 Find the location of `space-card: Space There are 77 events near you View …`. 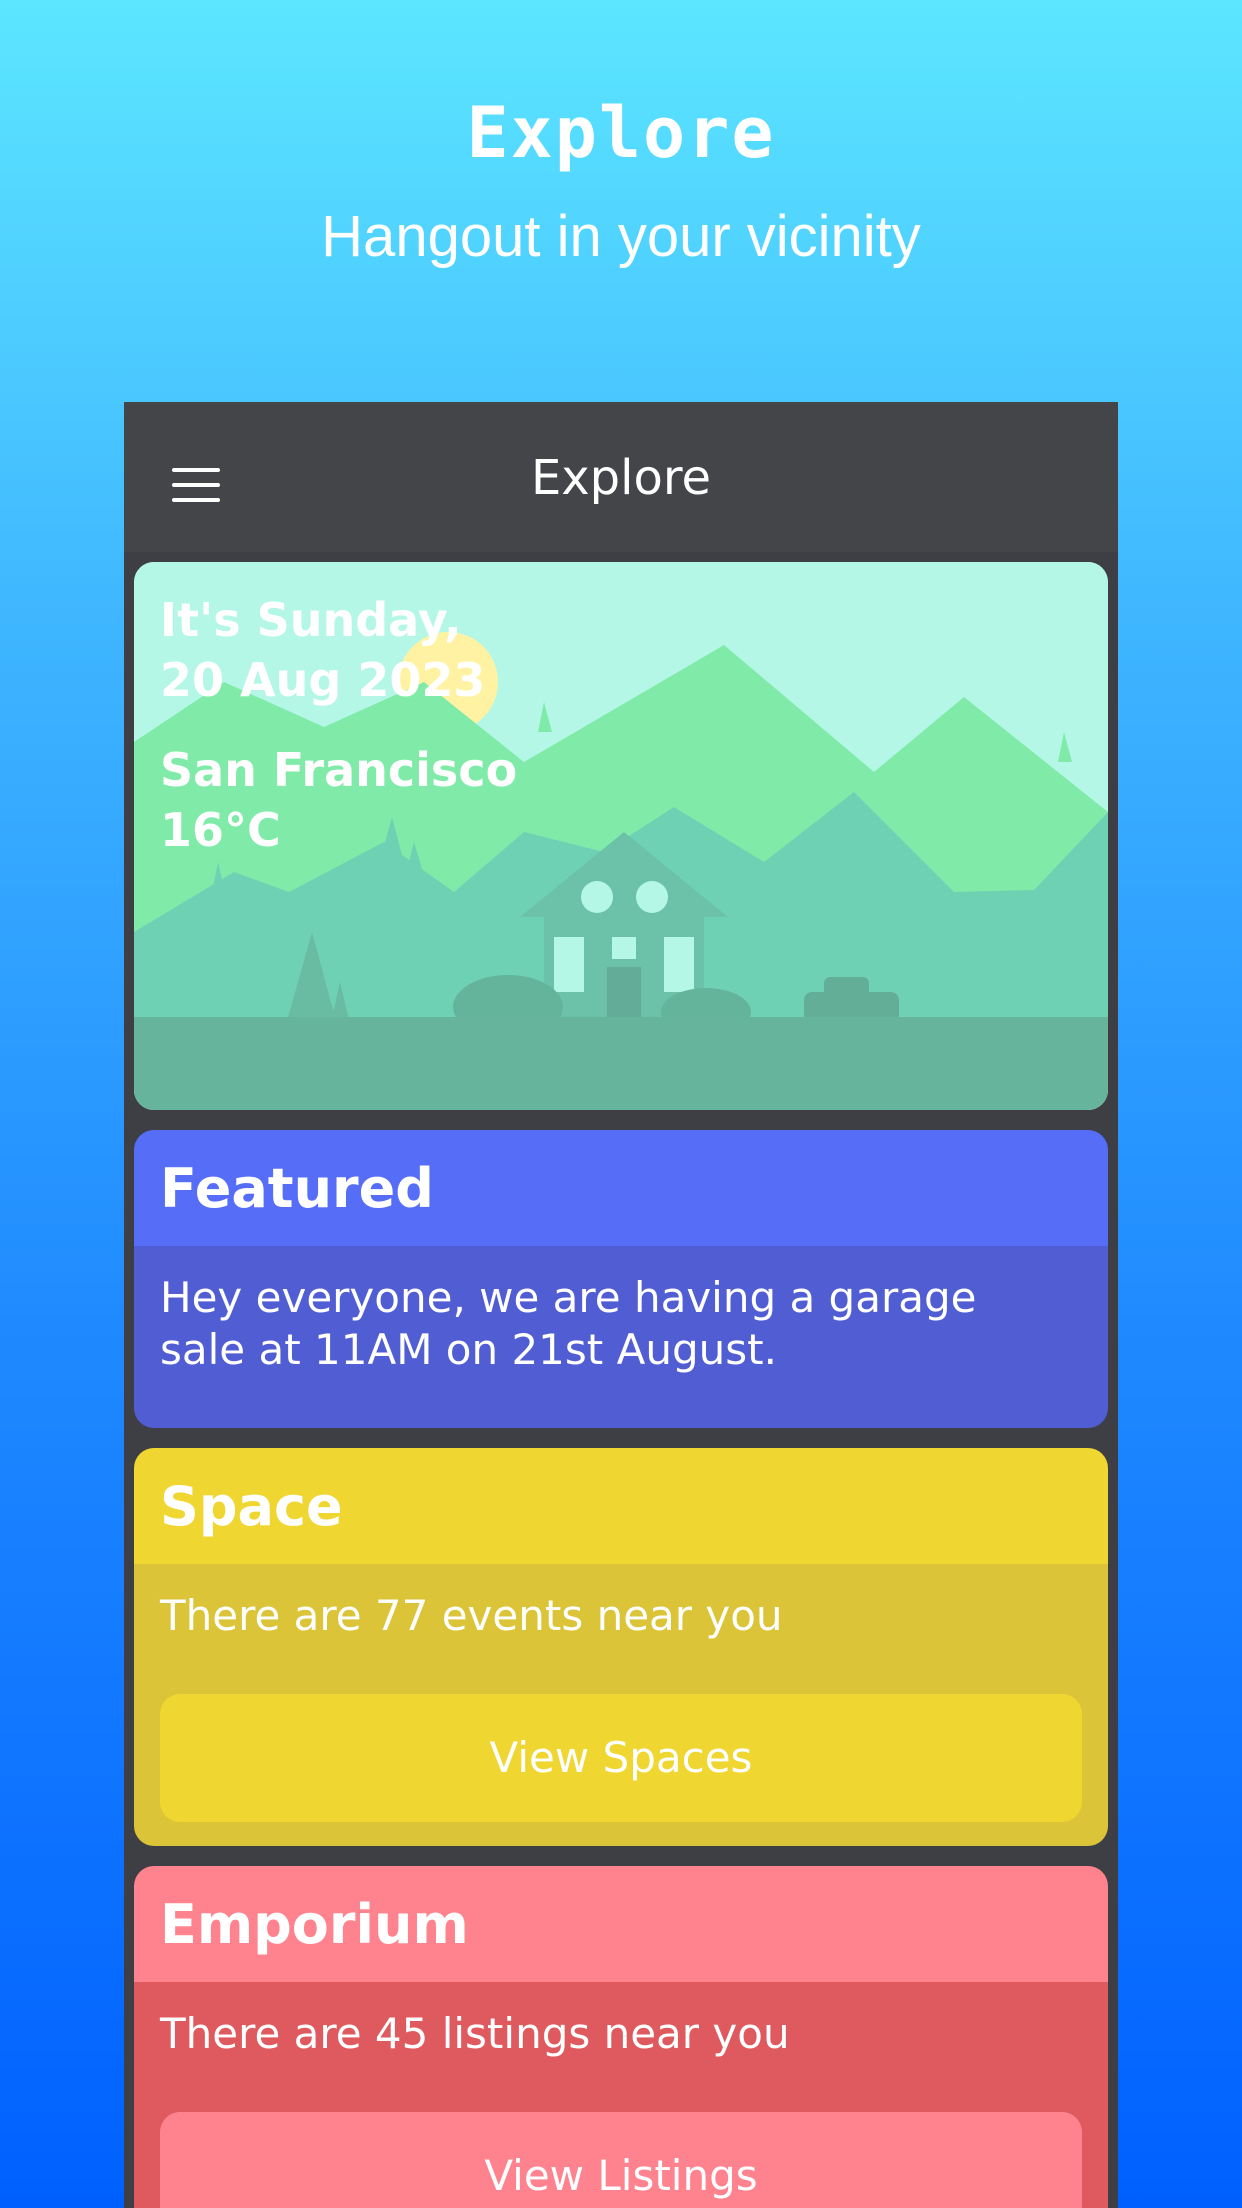

space-card: Space There are 77 events near you View … is located at coordinates (621, 1647).